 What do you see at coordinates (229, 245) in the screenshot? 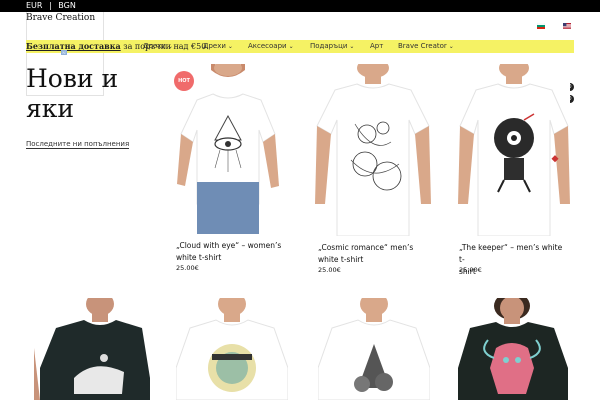
I see `product-title-line: „Cloud with eye“ – women’s` at bounding box center [229, 245].